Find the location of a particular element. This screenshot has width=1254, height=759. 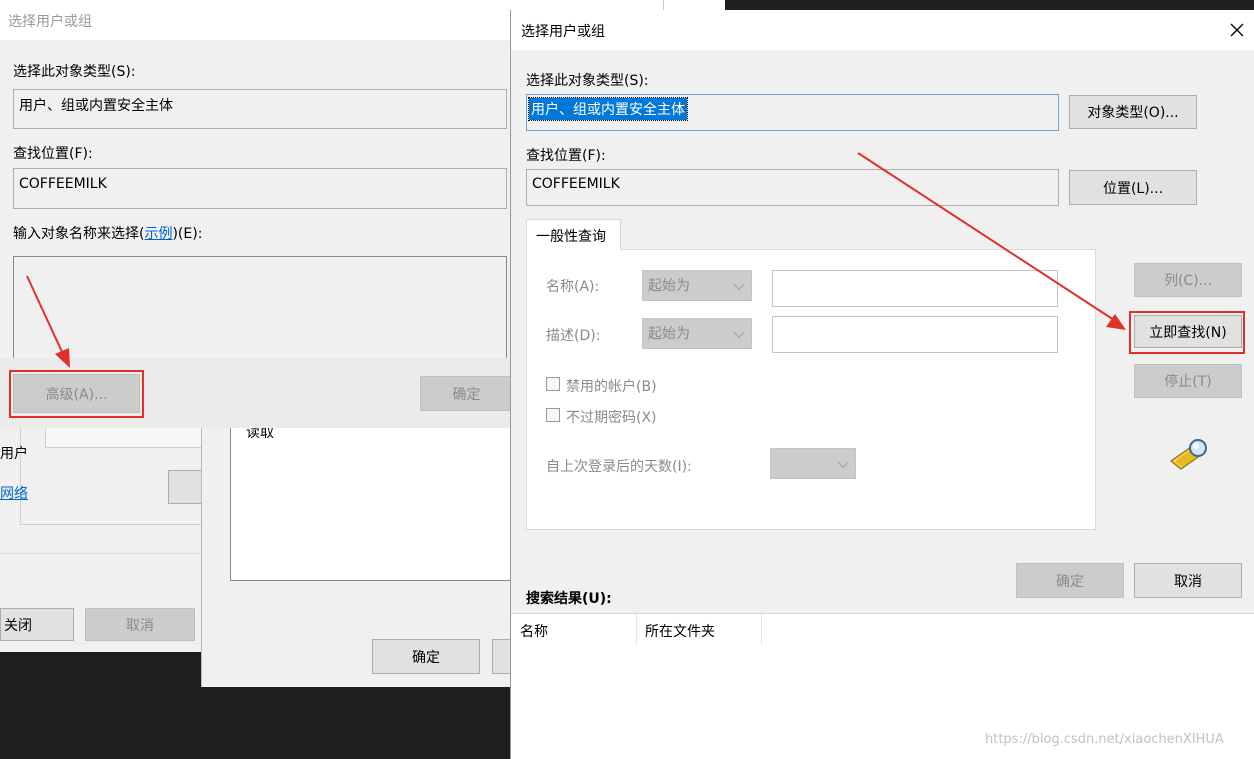

tab-general-queries: 一般性查询 is located at coordinates (573, 234).